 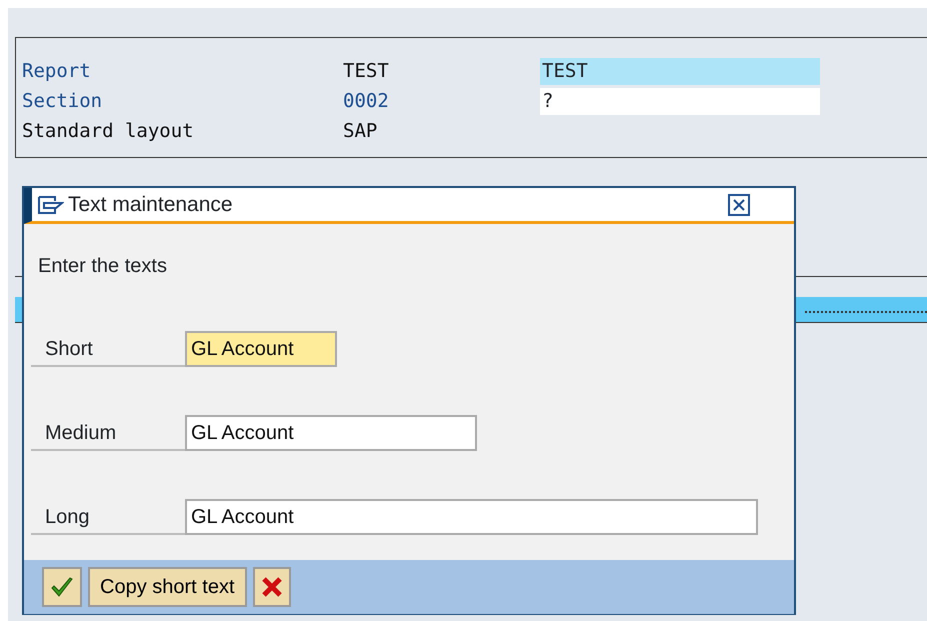 What do you see at coordinates (366, 71) in the screenshot?
I see `field-value: TEST` at bounding box center [366, 71].